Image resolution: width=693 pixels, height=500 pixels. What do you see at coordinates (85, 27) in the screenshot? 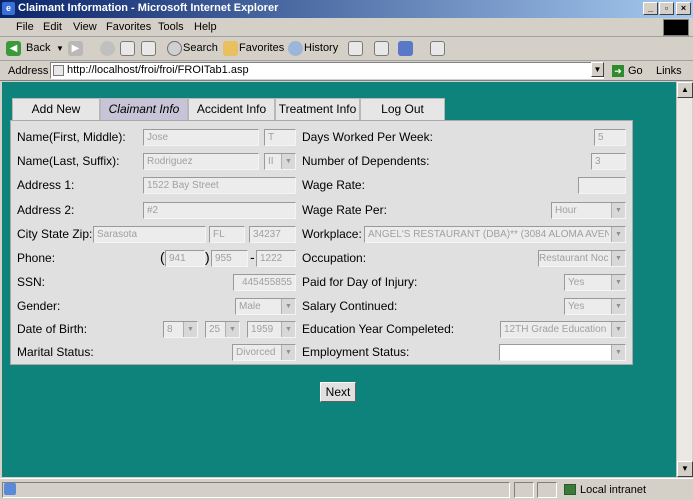
I see `menu-view: View` at bounding box center [85, 27].